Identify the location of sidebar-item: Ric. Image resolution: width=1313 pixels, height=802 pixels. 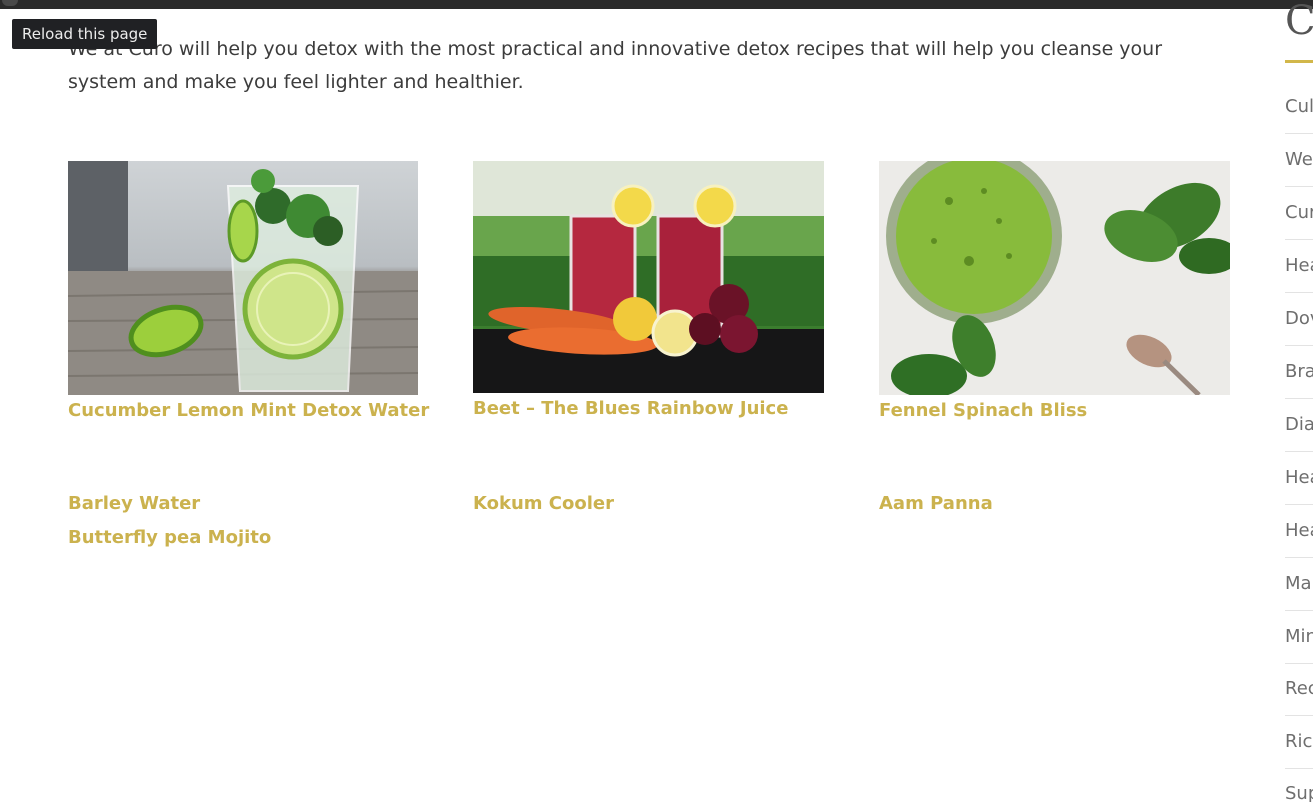
(1299, 741).